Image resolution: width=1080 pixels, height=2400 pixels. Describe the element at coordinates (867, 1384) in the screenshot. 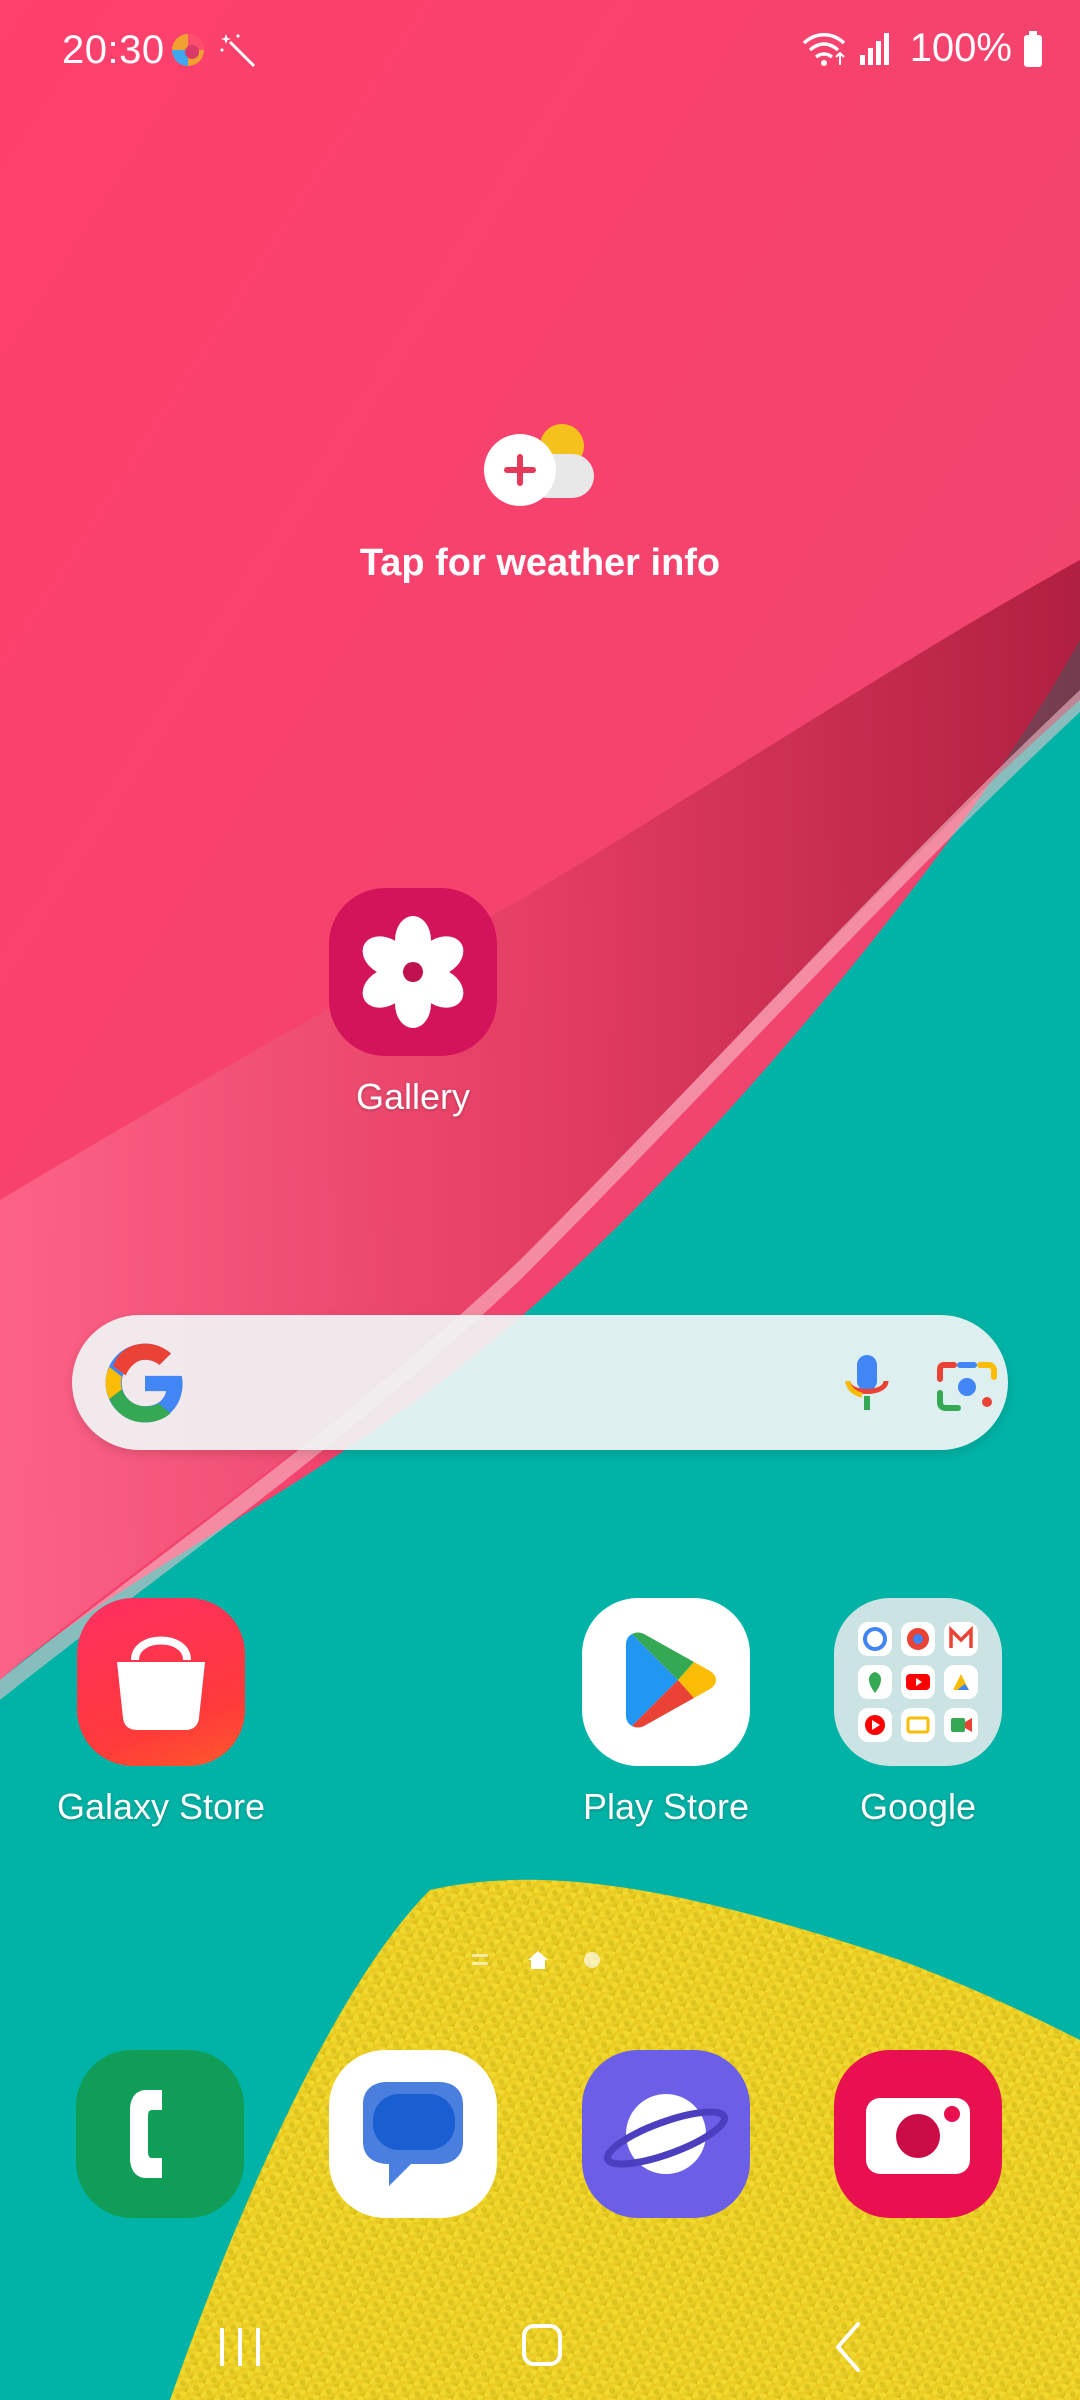

I see `microphone-icon` at that location.